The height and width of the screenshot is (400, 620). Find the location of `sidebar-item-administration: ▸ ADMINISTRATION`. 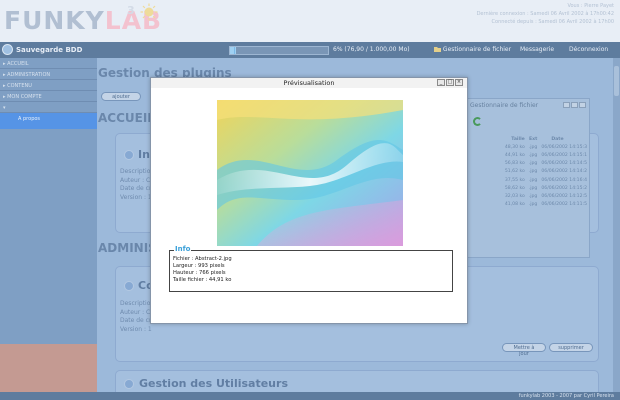

sidebar-item-administration: ▸ ADMINISTRATION is located at coordinates (48, 74).